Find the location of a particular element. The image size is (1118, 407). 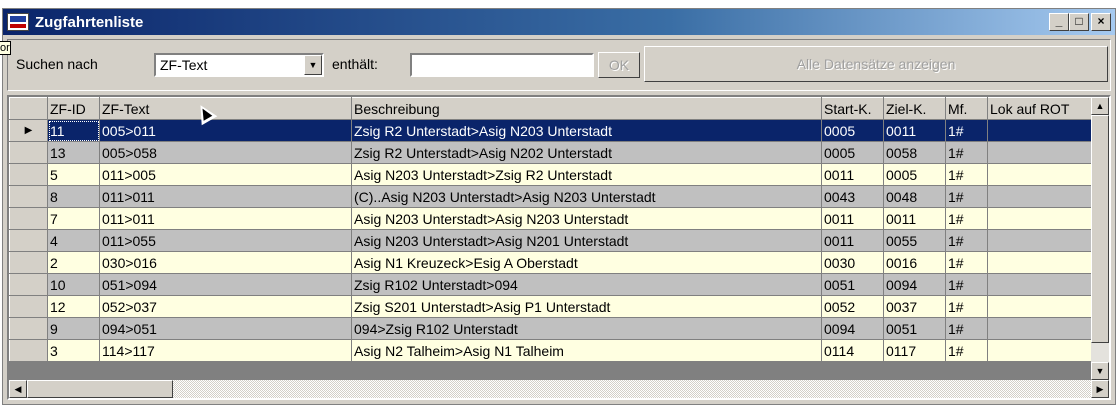

table-cell: 0048 is located at coordinates (914, 196).